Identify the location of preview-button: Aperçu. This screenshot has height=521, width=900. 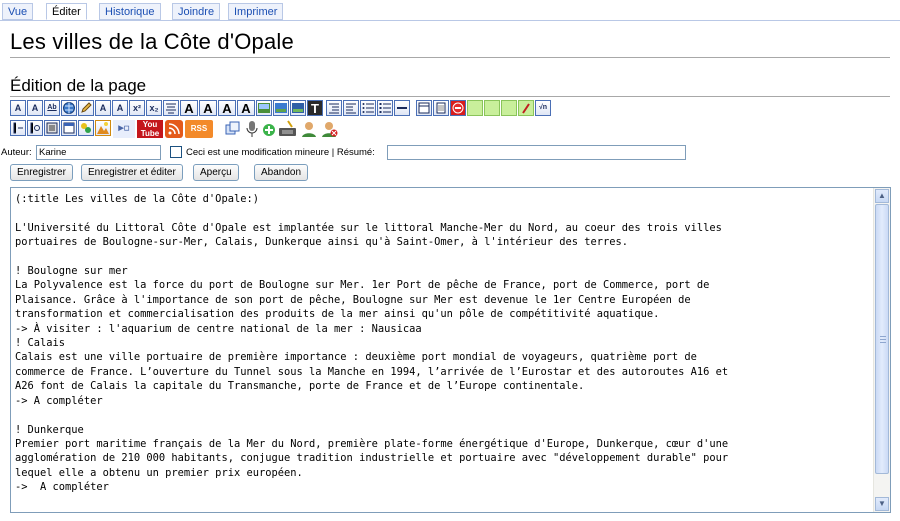
(216, 172).